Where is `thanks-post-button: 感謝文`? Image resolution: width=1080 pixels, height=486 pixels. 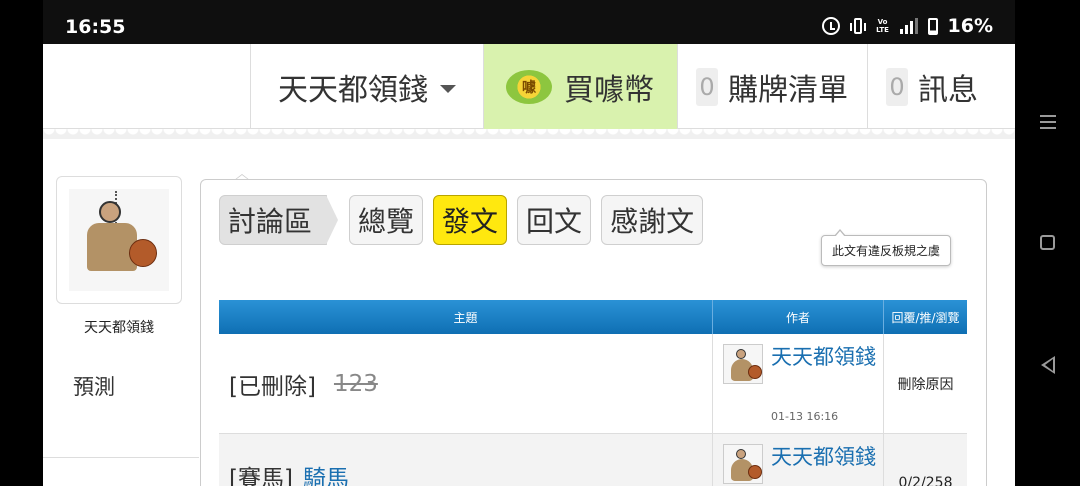
thanks-post-button: 感謝文 is located at coordinates (652, 220).